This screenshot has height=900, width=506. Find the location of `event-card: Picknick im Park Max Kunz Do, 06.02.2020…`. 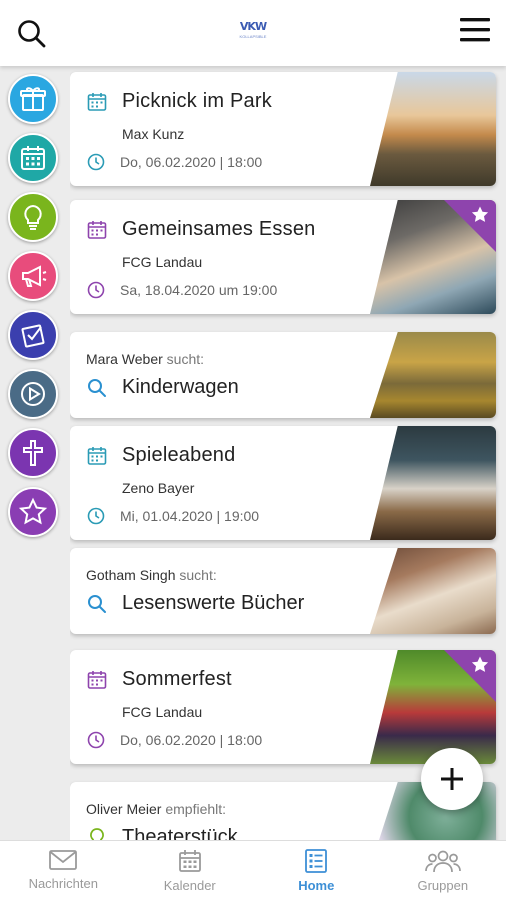

event-card: Picknick im Park Max Kunz Do, 06.02.2020… is located at coordinates (283, 129).